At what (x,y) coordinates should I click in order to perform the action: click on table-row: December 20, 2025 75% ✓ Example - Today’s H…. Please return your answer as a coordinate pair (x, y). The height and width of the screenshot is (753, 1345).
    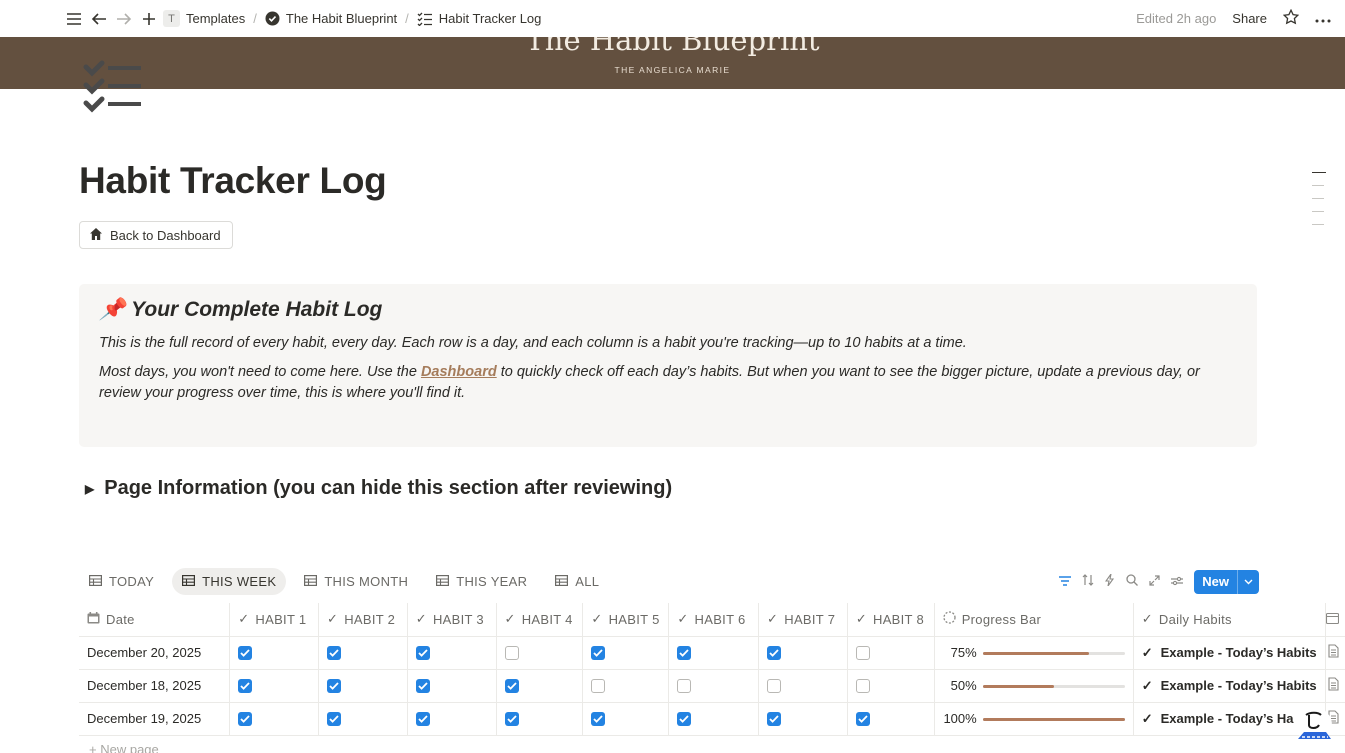
    Looking at the image, I should click on (712, 653).